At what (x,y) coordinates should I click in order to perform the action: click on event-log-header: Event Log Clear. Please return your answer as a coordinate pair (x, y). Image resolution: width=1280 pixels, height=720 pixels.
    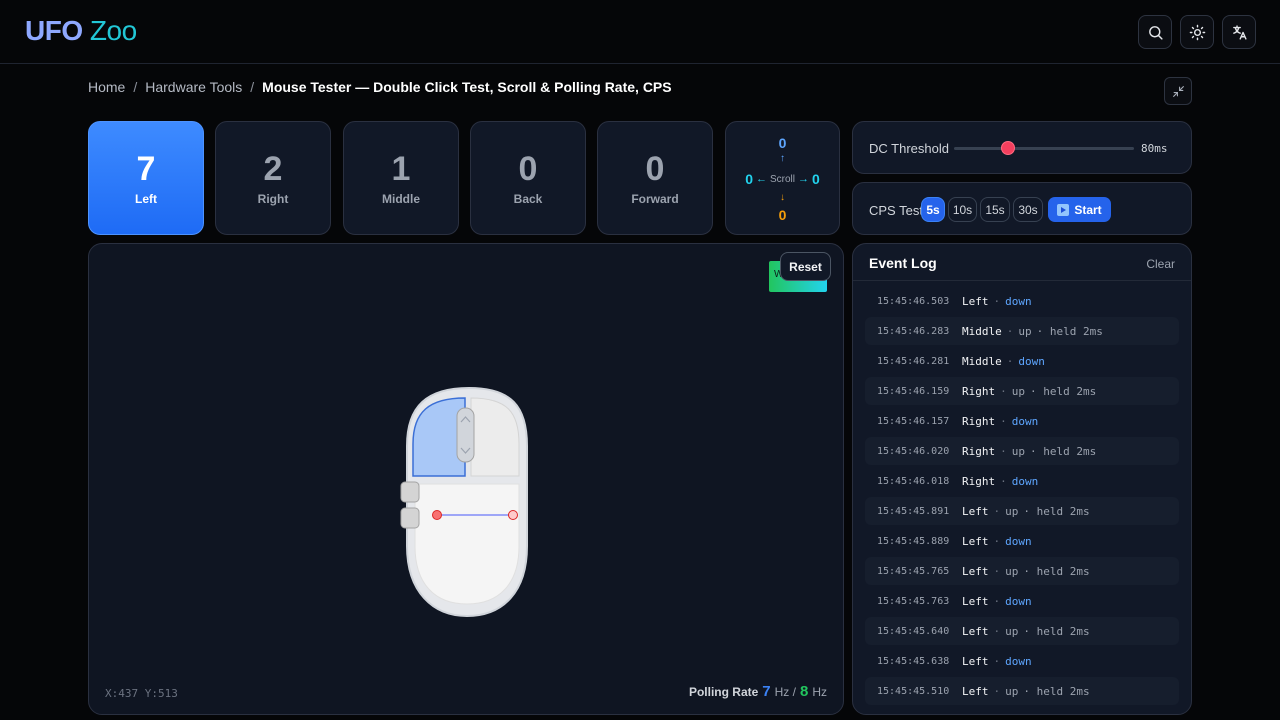
    Looking at the image, I should click on (1022, 262).